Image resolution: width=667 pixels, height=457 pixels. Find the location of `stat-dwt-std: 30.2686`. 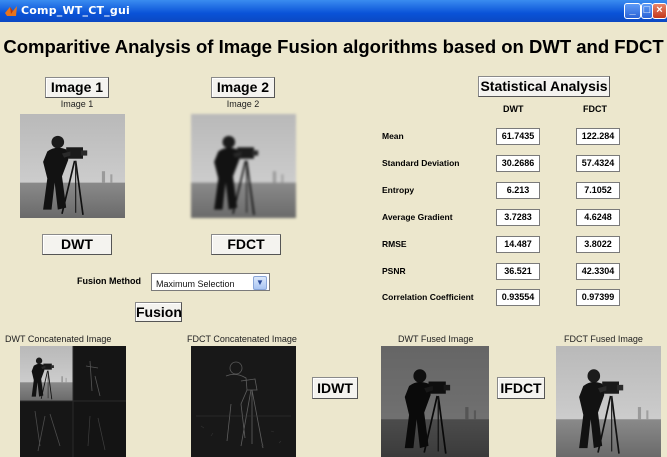

stat-dwt-std: 30.2686 is located at coordinates (518, 163).